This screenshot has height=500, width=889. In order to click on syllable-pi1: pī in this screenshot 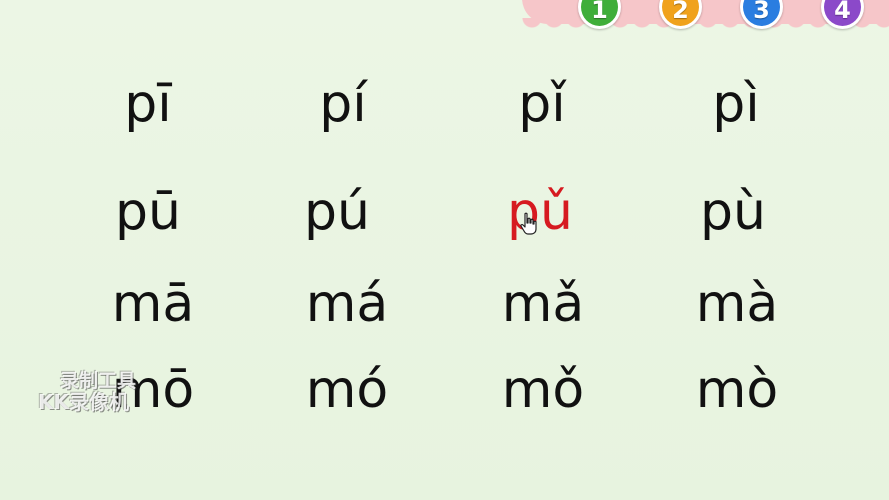, I will do `click(147, 104)`.